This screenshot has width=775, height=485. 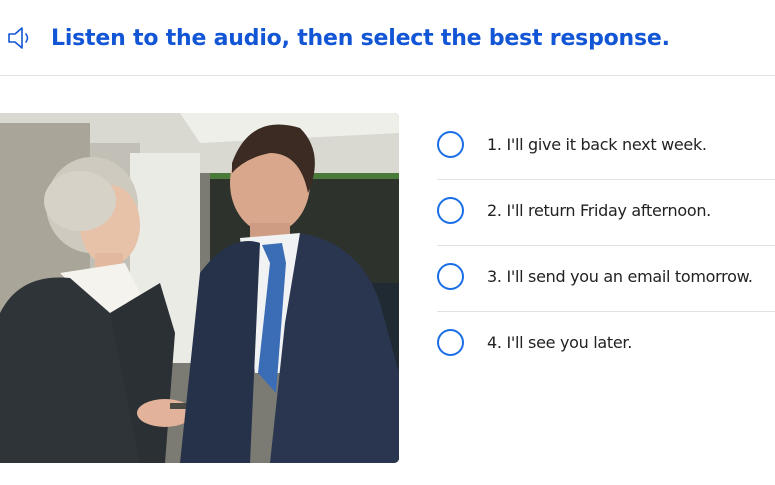 What do you see at coordinates (20, 38) in the screenshot?
I see `speaker-icon` at bounding box center [20, 38].